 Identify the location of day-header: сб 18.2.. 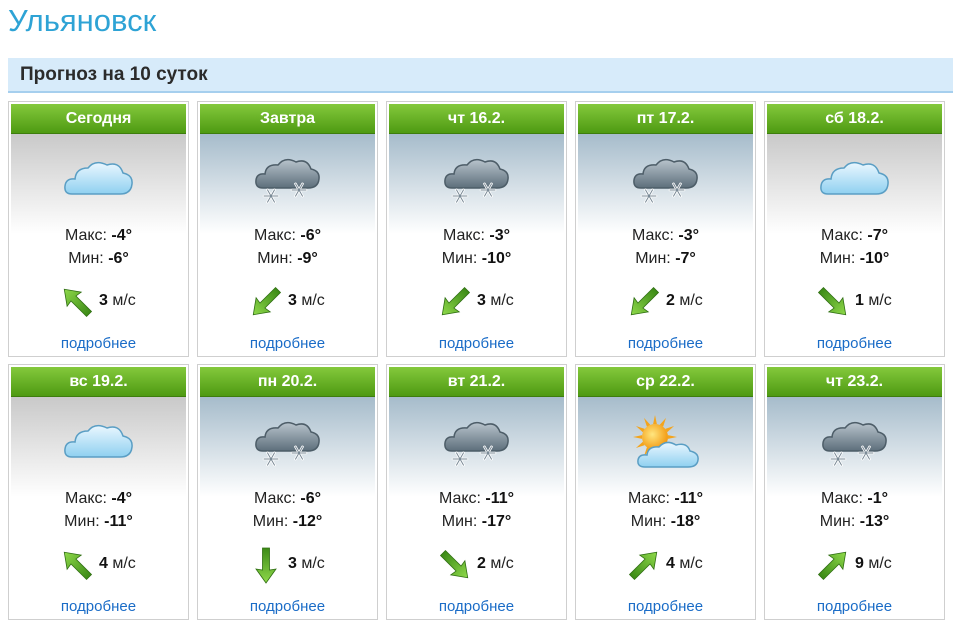
(854, 119).